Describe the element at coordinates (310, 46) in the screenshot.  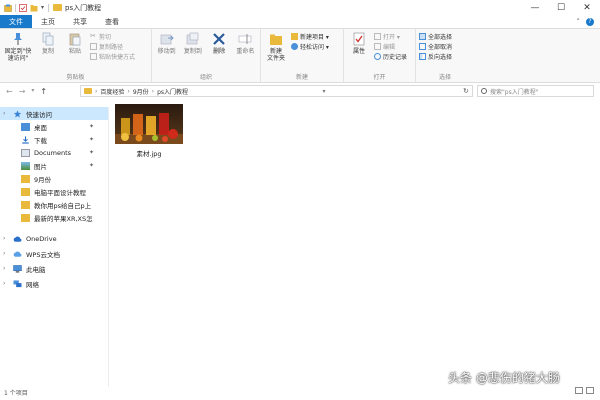
I see `easy-access-button: 轻松访问 ▾` at that location.